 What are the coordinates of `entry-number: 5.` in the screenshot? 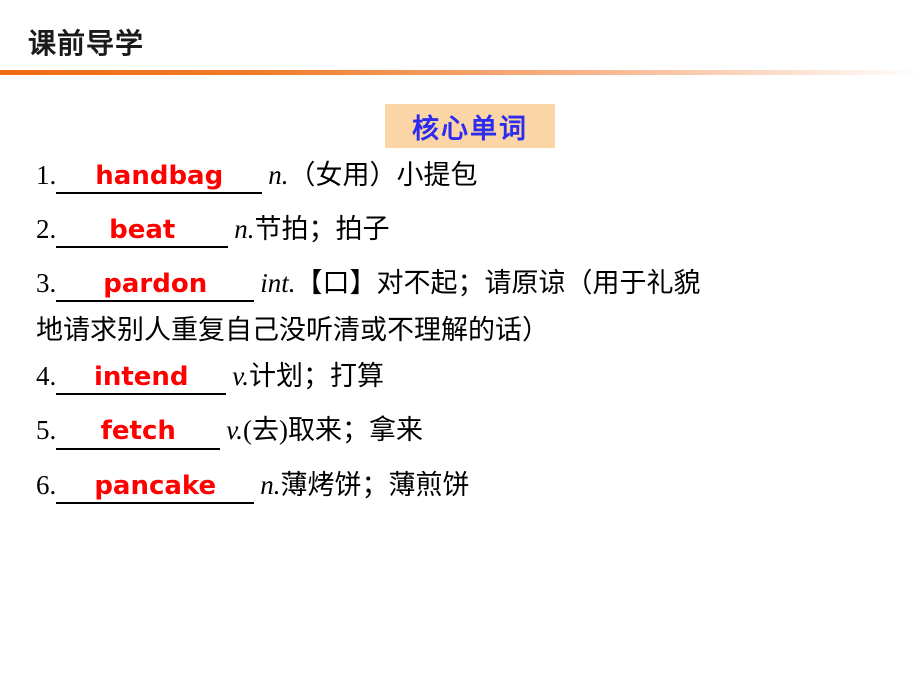 It's located at (46, 430).